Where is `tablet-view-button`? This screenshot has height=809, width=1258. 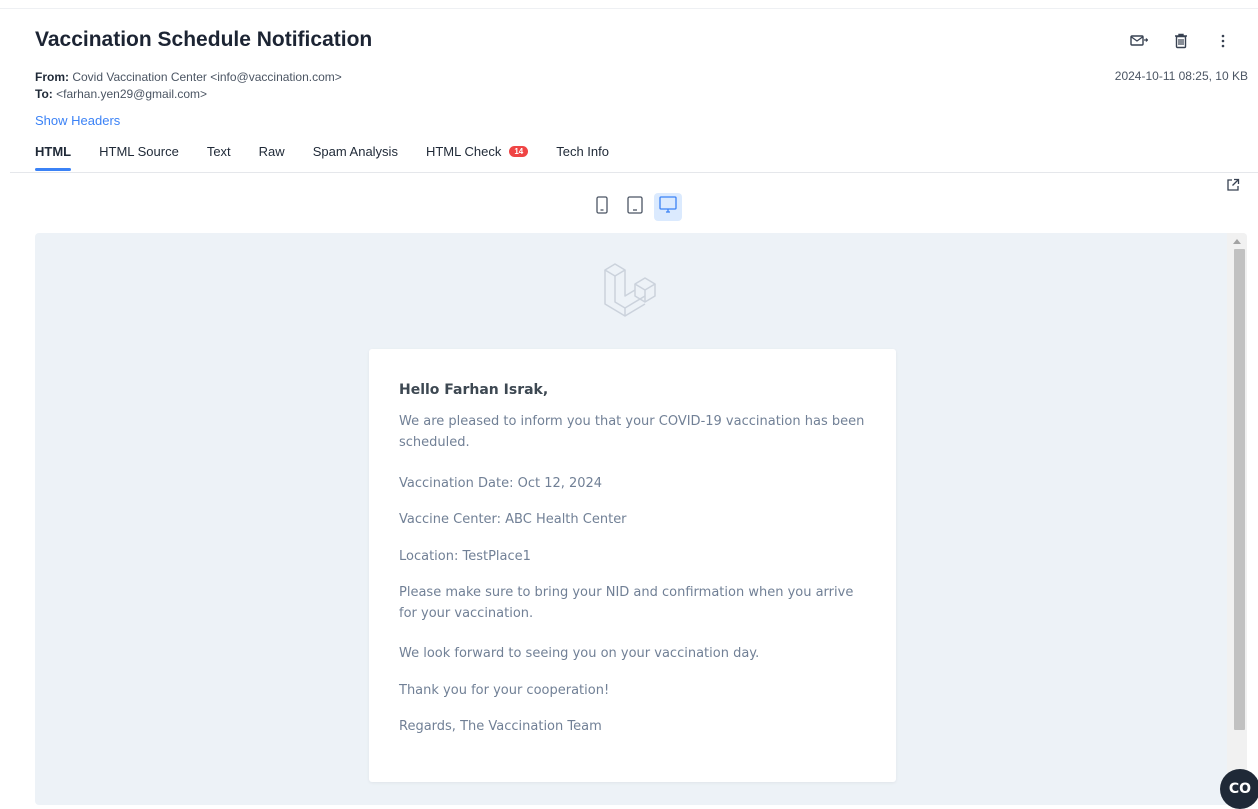 tablet-view-button is located at coordinates (635, 207).